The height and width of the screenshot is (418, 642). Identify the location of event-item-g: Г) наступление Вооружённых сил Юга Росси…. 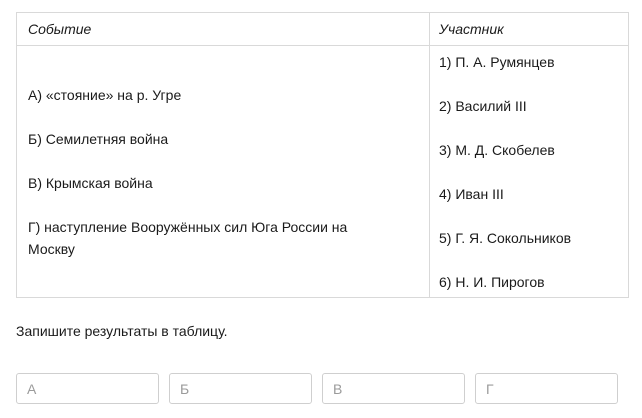
(188, 238).